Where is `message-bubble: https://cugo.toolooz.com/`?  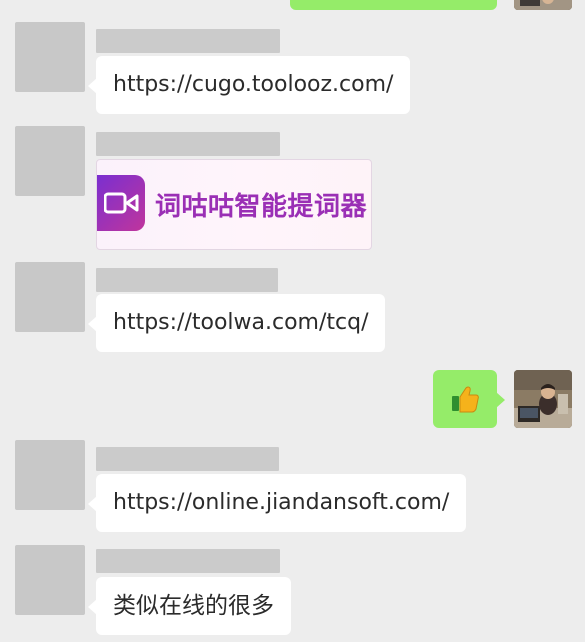 message-bubble: https://cugo.toolooz.com/ is located at coordinates (249, 85).